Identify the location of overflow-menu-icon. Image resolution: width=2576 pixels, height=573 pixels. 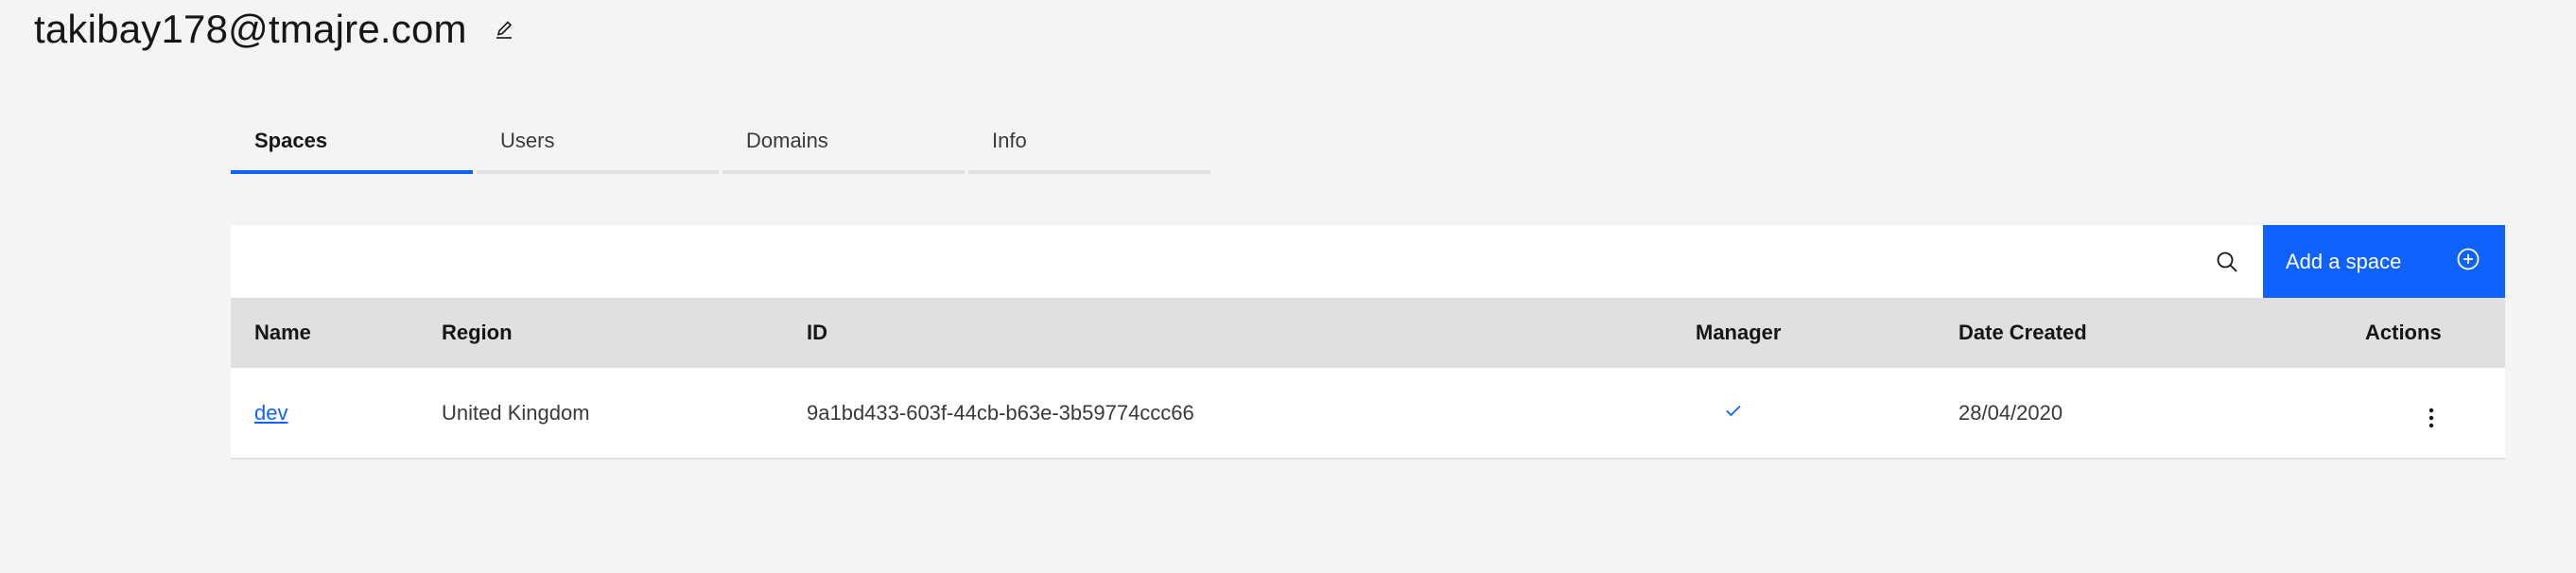
(2431, 418).